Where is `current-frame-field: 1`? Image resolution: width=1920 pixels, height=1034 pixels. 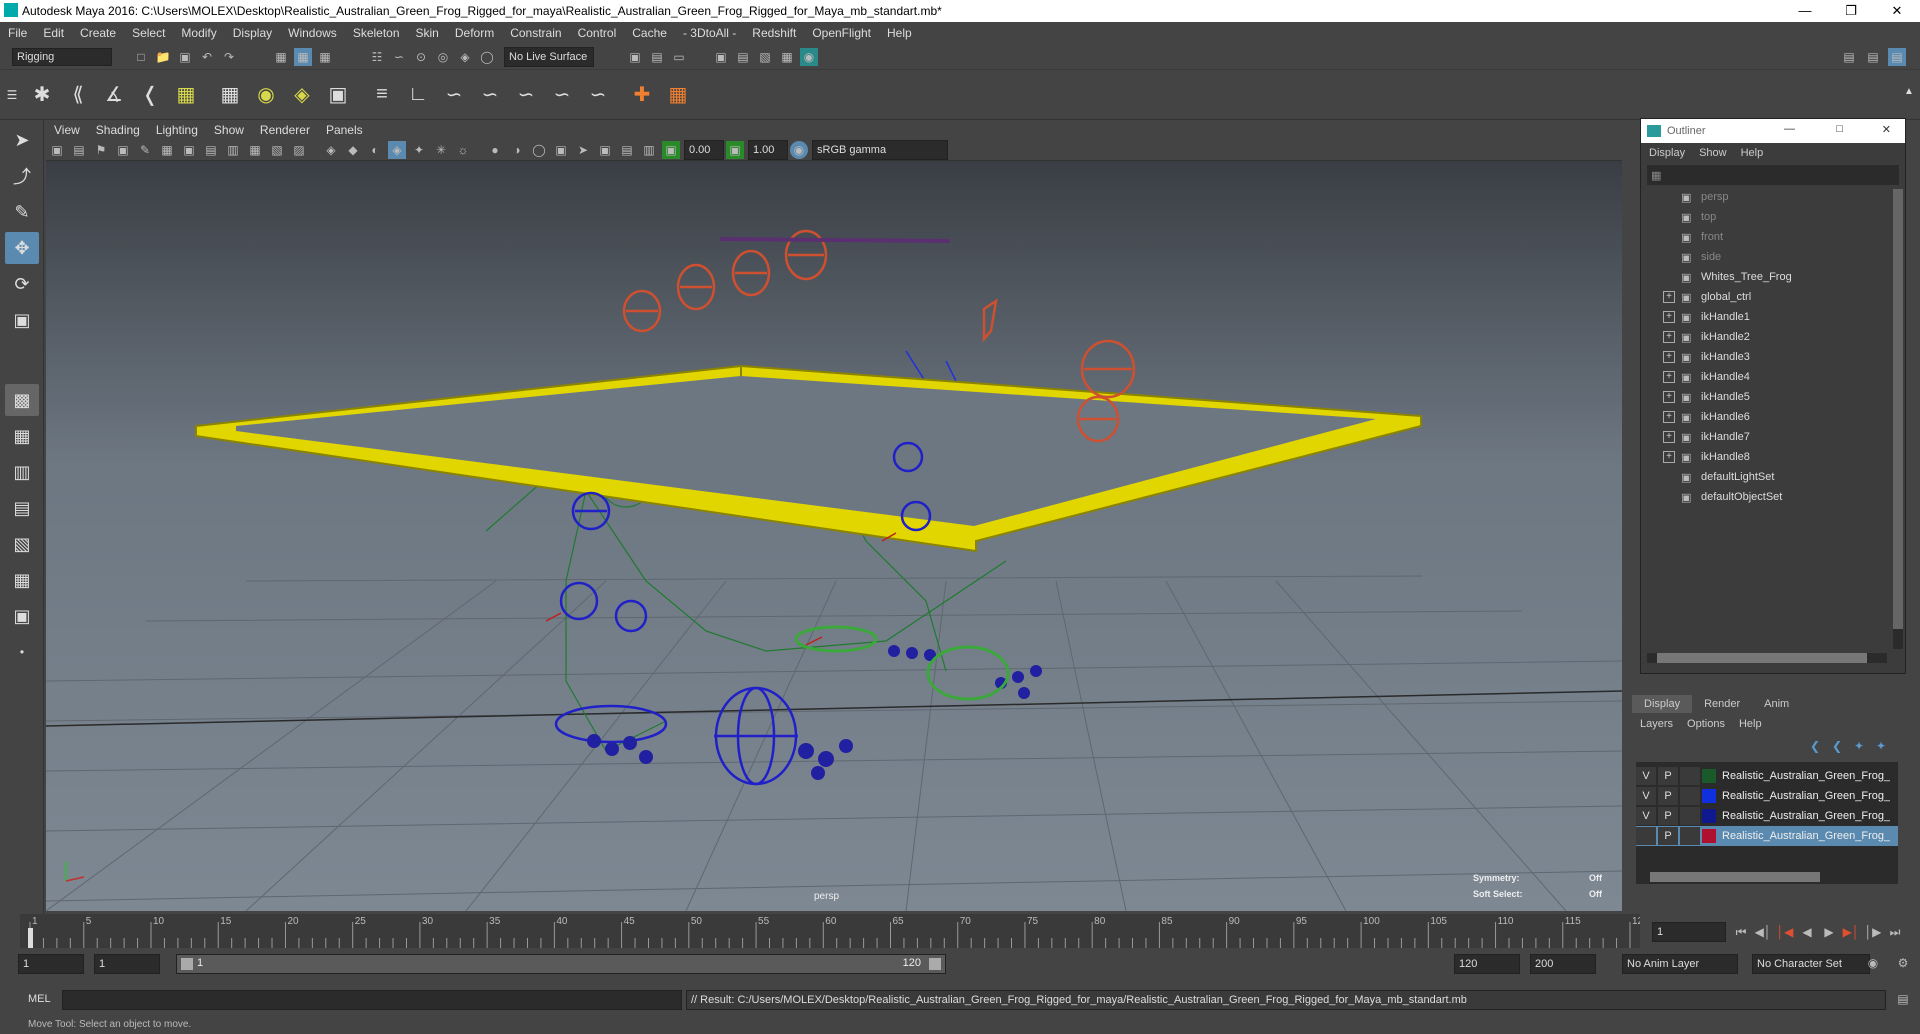
current-frame-field: 1 is located at coordinates (1689, 932).